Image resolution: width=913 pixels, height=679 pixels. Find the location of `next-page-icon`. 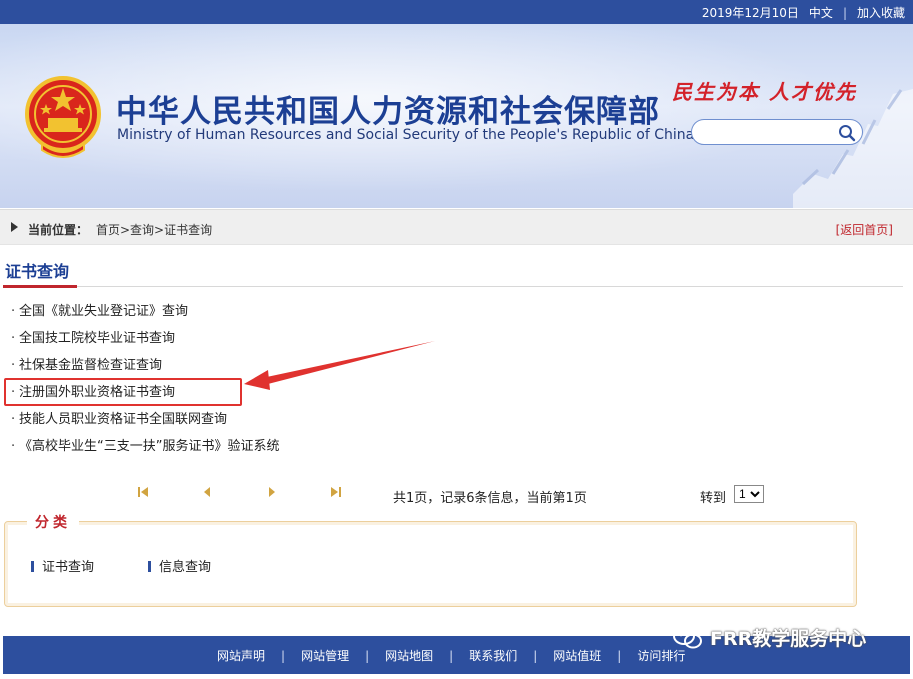

next-page-icon is located at coordinates (272, 492).